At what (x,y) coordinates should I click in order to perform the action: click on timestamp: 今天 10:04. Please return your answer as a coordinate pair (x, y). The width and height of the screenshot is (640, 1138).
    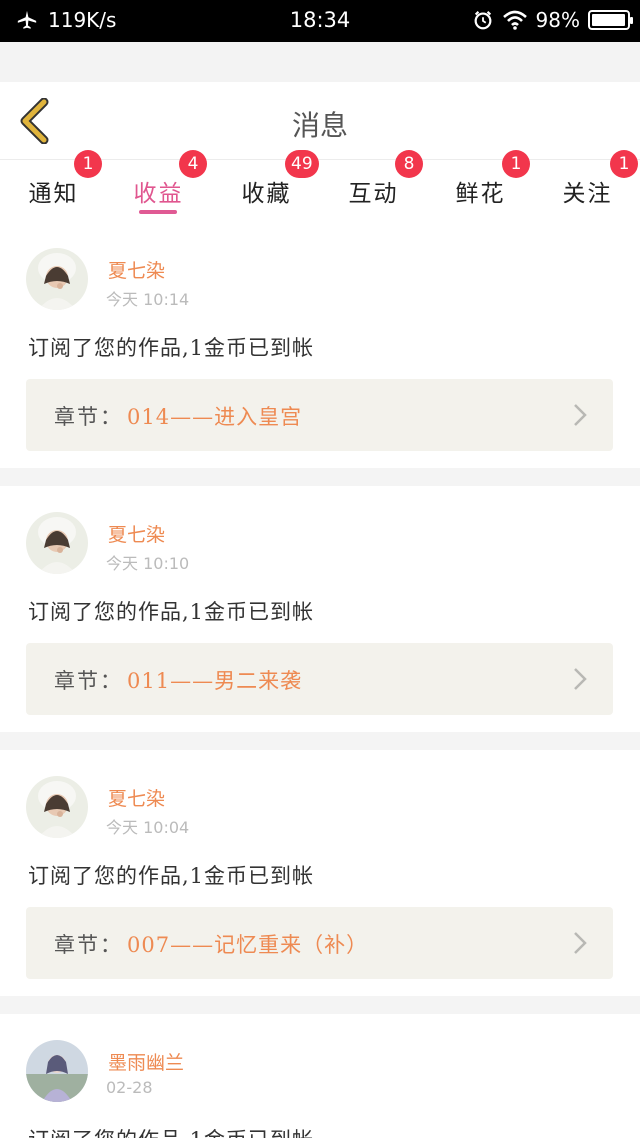
    Looking at the image, I should click on (148, 827).